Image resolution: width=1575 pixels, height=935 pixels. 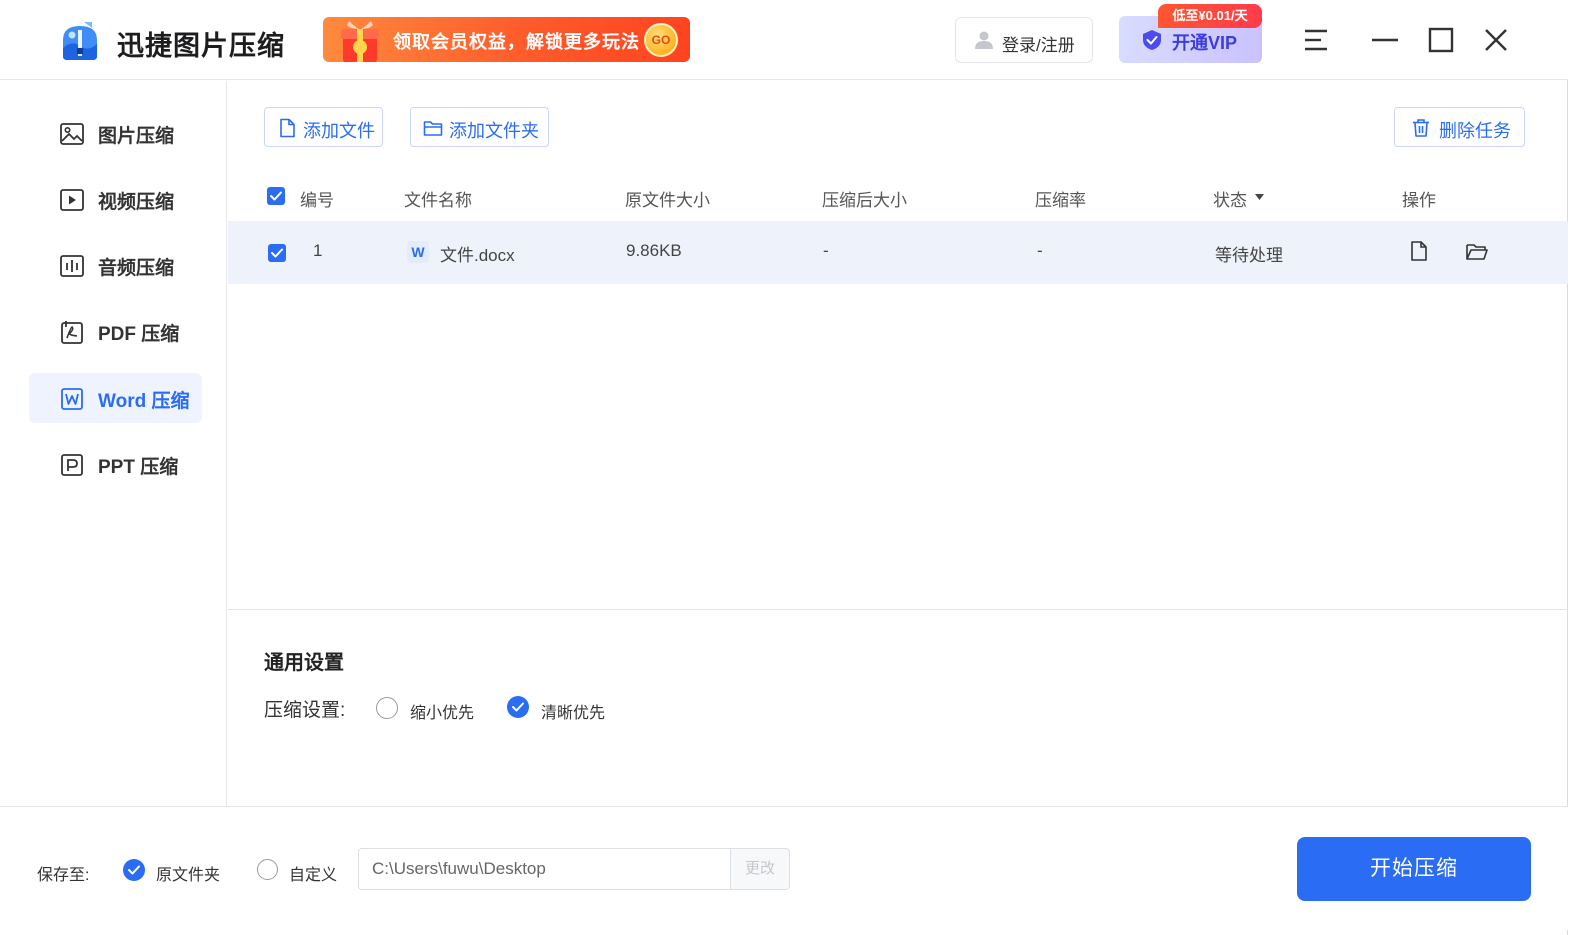 What do you see at coordinates (477, 255) in the screenshot?
I see `row-file-name: 文件.docx` at bounding box center [477, 255].